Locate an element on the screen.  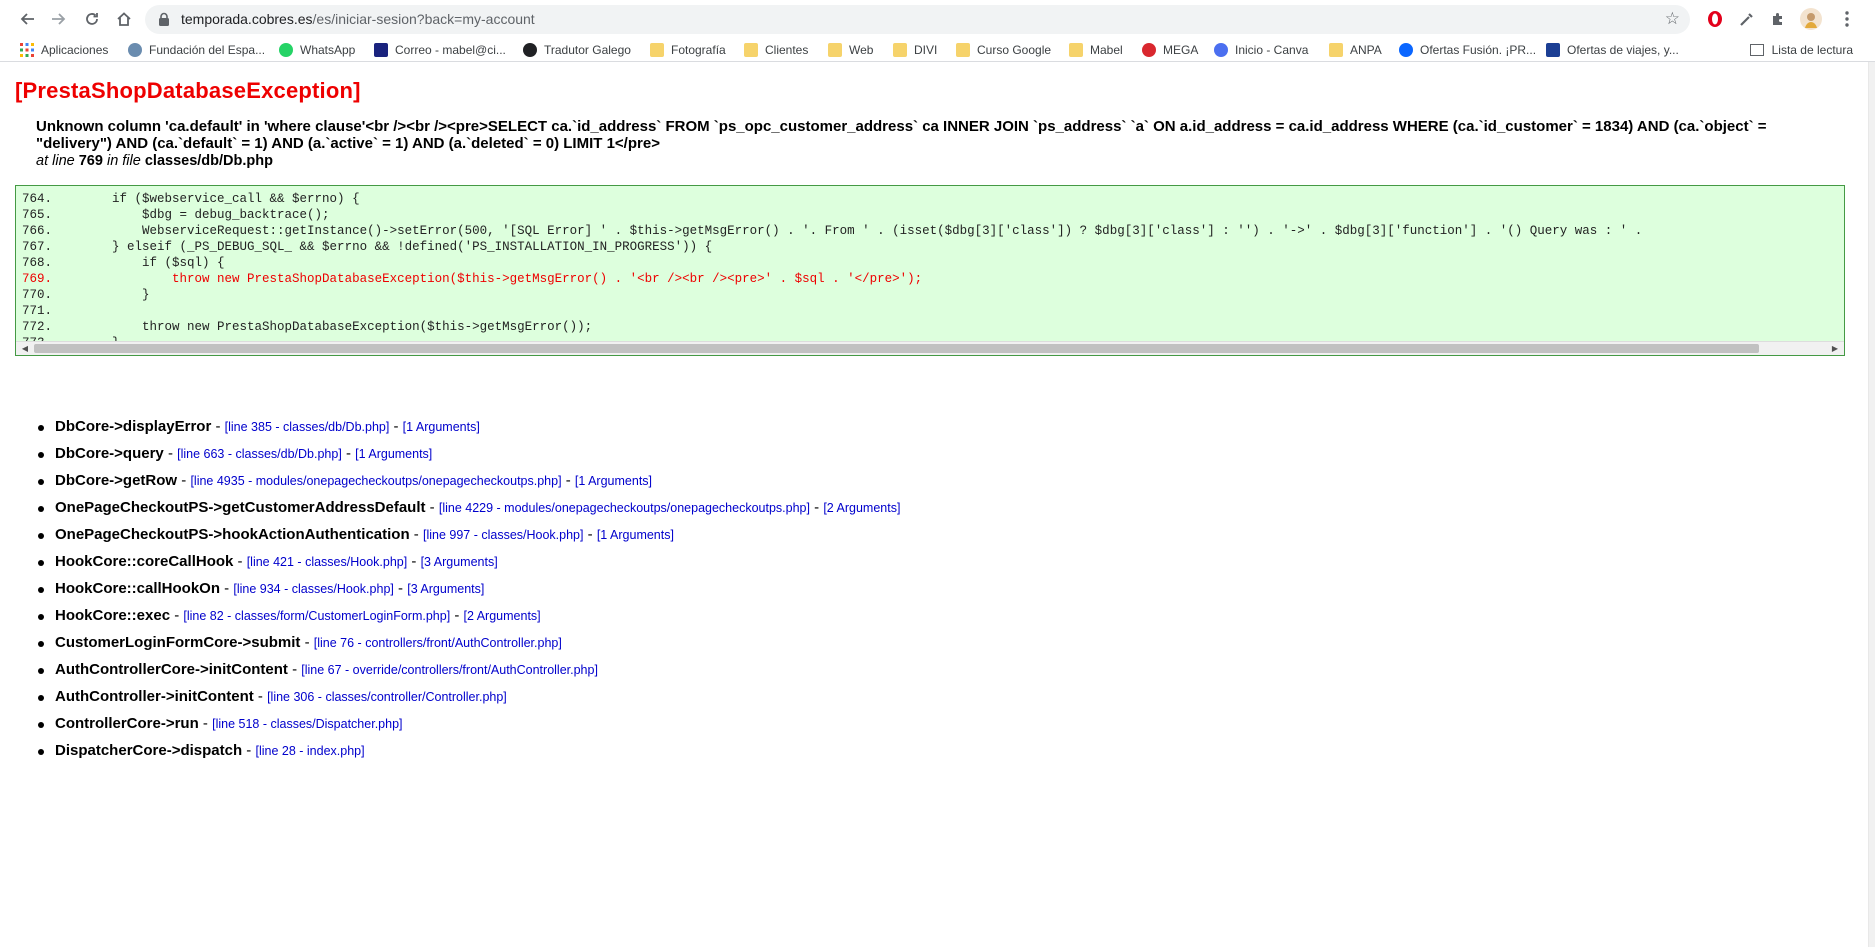
bookmark-tradutor: Tradutor Galego is located at coordinates (577, 50).